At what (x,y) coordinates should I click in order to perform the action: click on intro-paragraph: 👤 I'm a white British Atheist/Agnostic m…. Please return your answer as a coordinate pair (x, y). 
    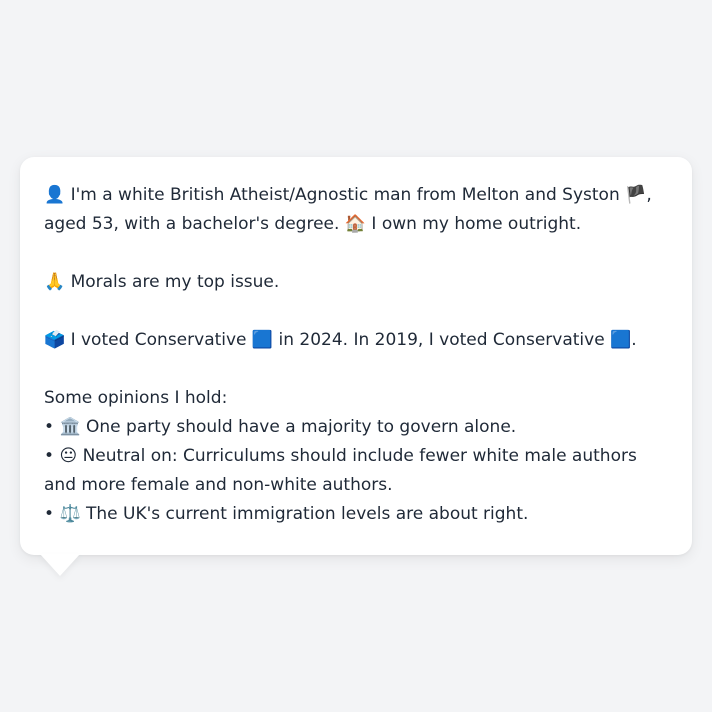
    Looking at the image, I should click on (356, 210).